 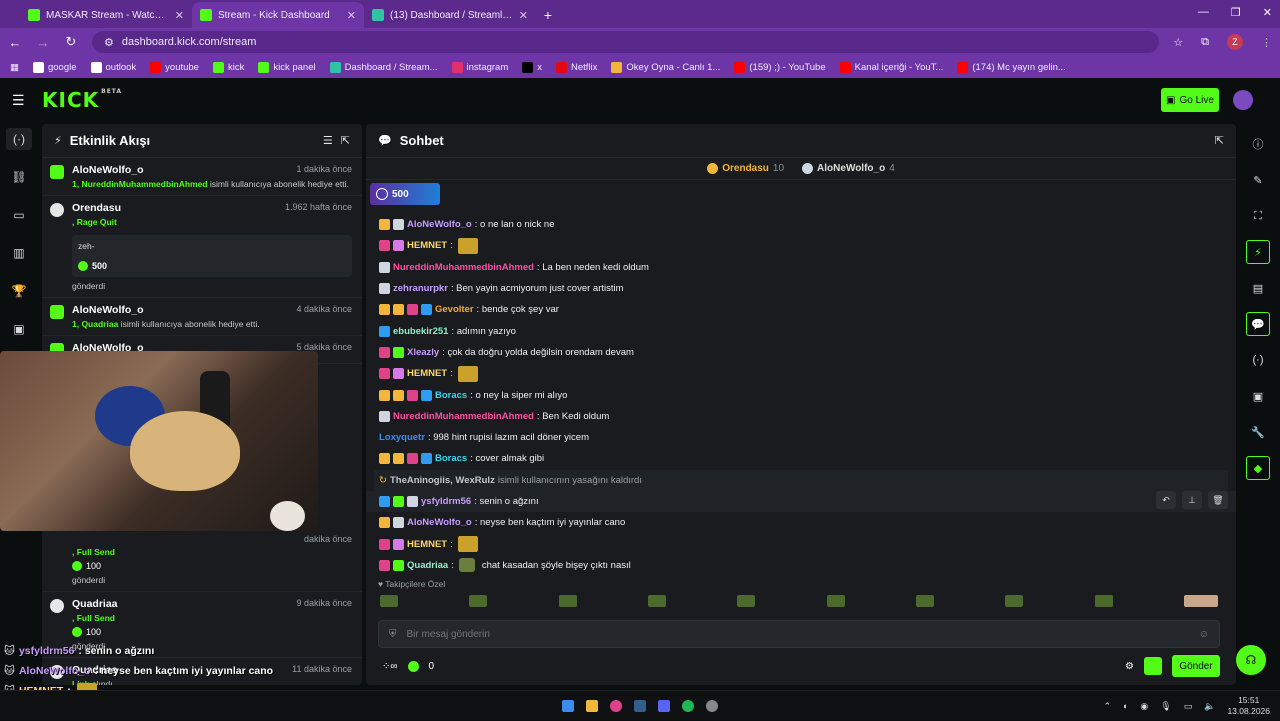 What do you see at coordinates (1266, 42) in the screenshot?
I see `menu-kebab-icon: ⋮` at bounding box center [1266, 42].